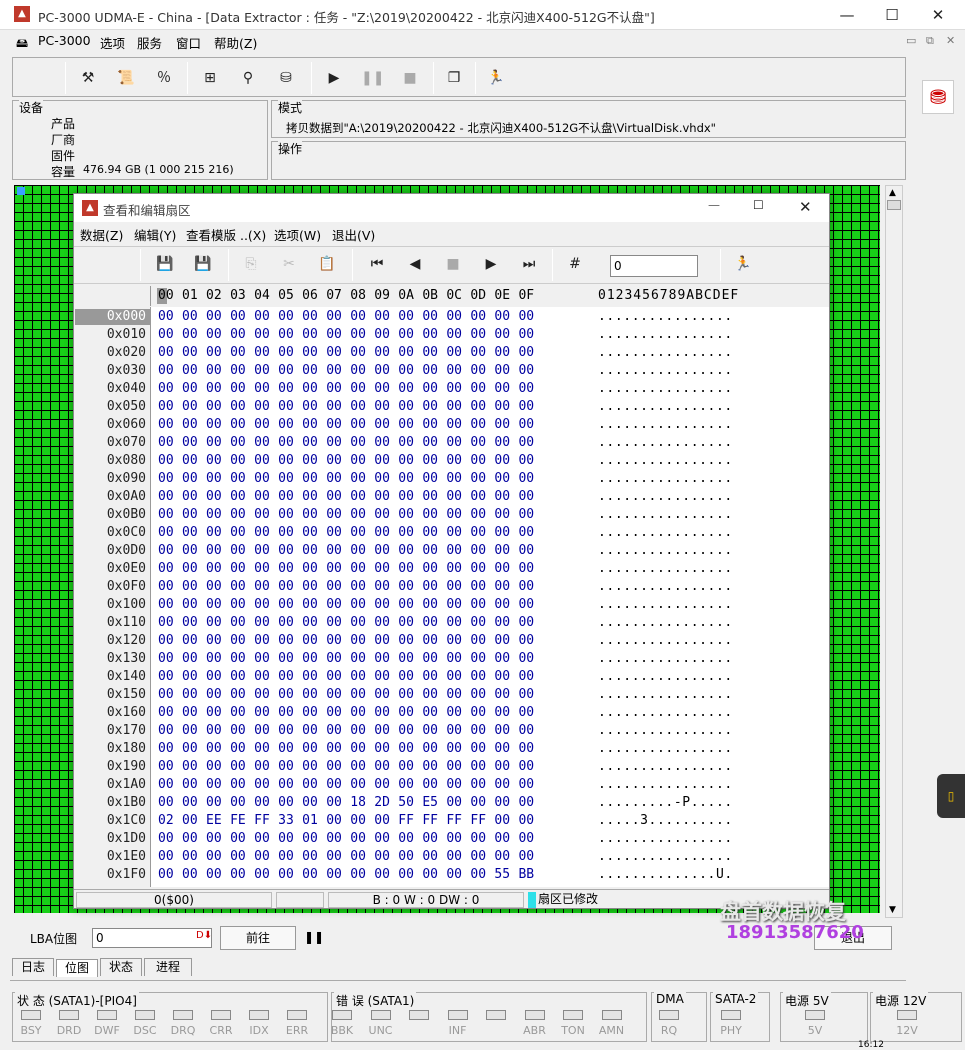 This screenshot has height=1050, width=965. What do you see at coordinates (33, 967) in the screenshot?
I see `tab-log: 日志` at bounding box center [33, 967].